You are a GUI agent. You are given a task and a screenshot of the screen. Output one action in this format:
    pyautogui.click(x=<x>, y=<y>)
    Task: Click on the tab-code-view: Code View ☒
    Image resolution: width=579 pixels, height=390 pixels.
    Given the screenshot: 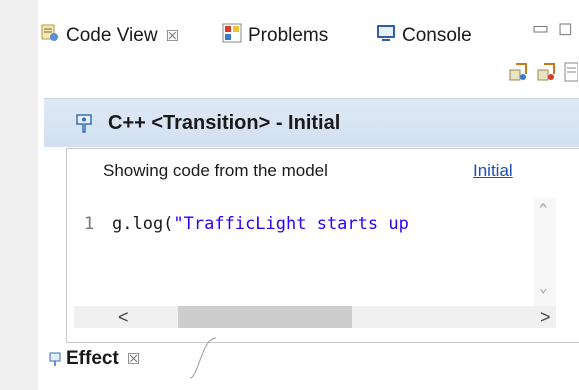 What is the action you would take?
    pyautogui.click(x=109, y=36)
    